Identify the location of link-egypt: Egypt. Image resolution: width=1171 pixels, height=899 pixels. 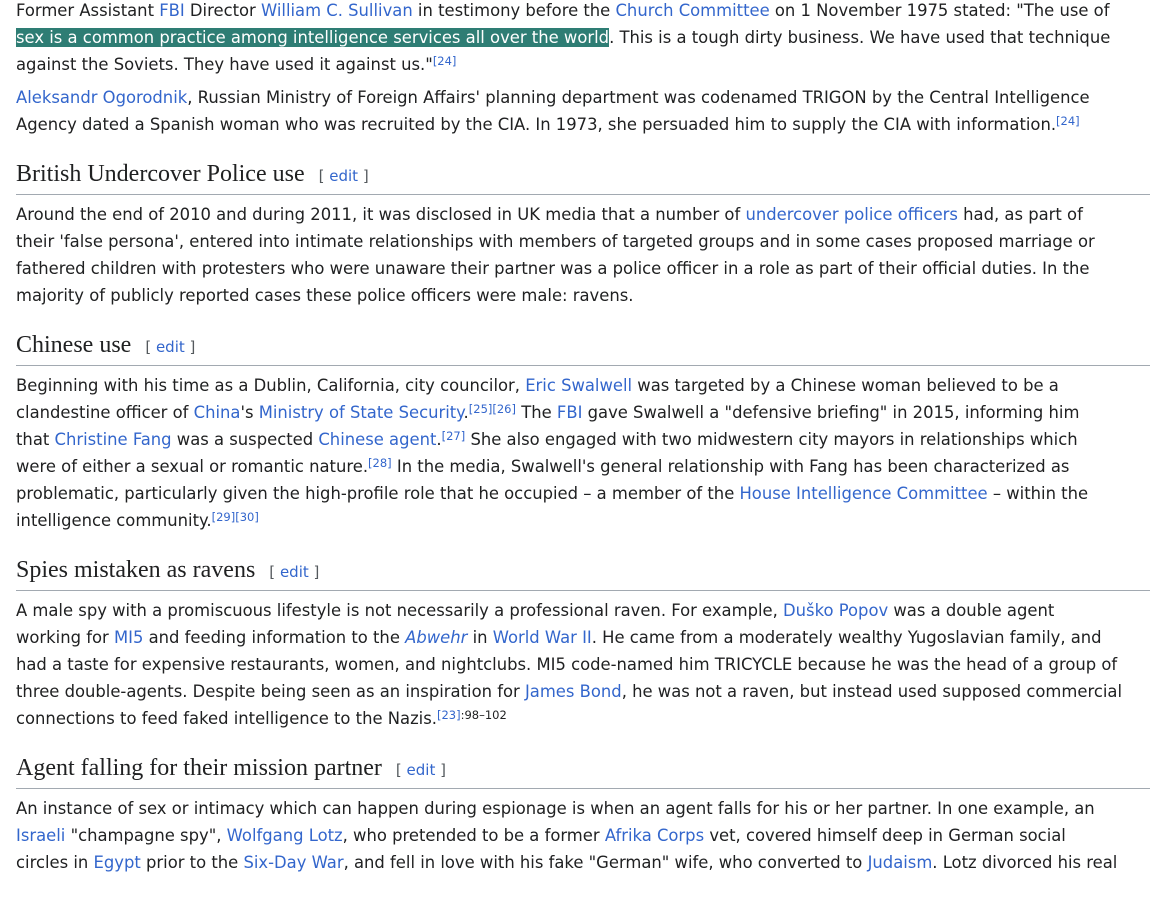
(117, 862).